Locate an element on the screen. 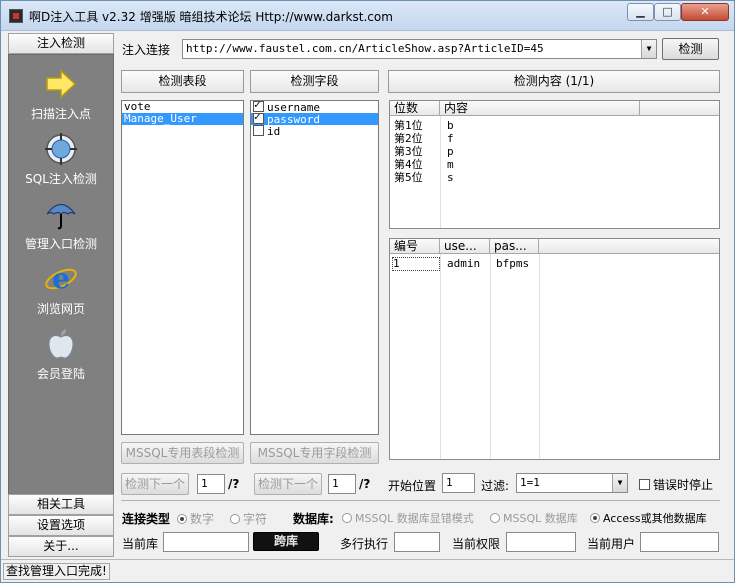 The width and height of the screenshot is (735, 583). tables-list: vote Manage_User is located at coordinates (182, 267).